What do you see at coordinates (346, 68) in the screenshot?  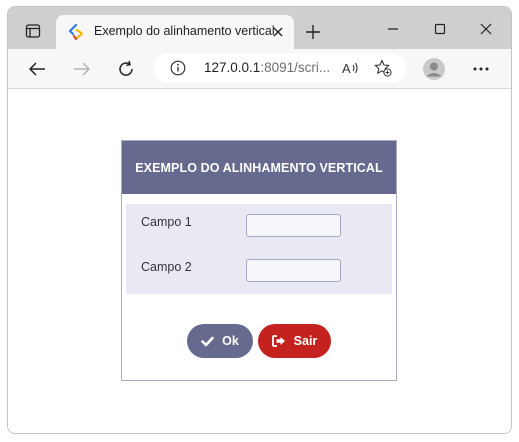 I see `svg-text: A` at bounding box center [346, 68].